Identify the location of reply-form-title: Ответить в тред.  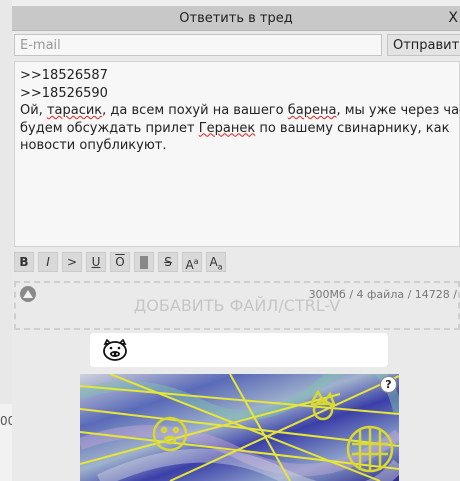
(236, 18).